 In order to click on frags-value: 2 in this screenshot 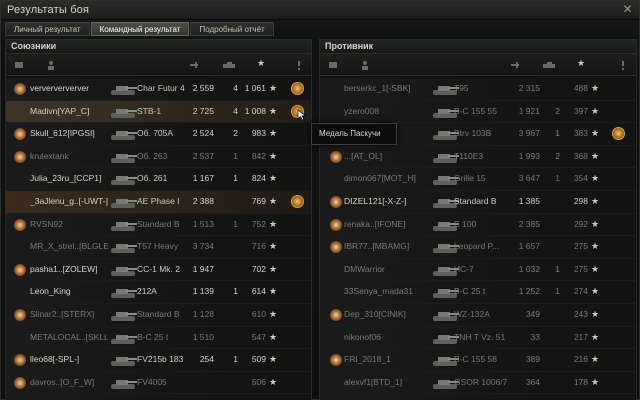, I will do `click(557, 155)`.